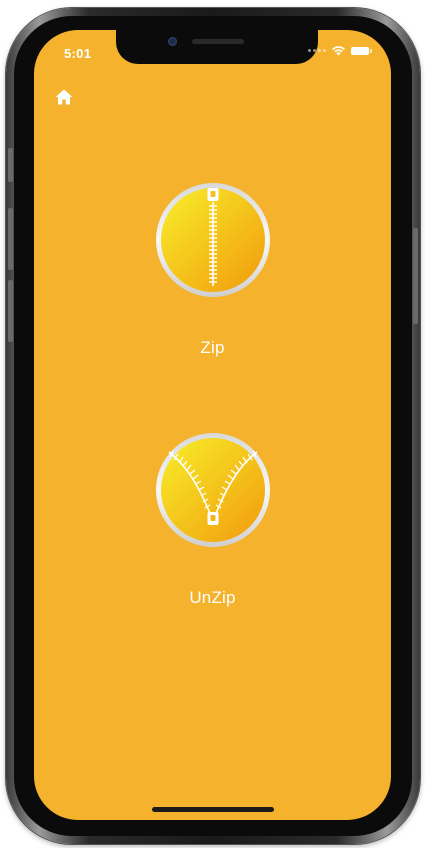 The height and width of the screenshot is (848, 425). I want to click on signal-icon, so click(317, 50).